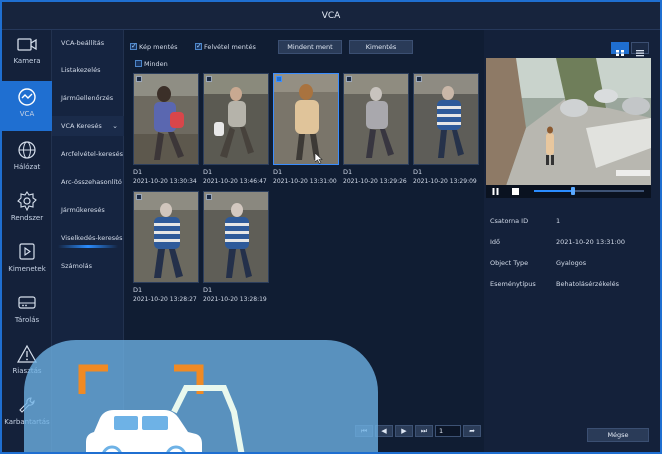 The image size is (662, 454). What do you see at coordinates (381, 47) in the screenshot?
I see `export-button: Kimentés` at bounding box center [381, 47].